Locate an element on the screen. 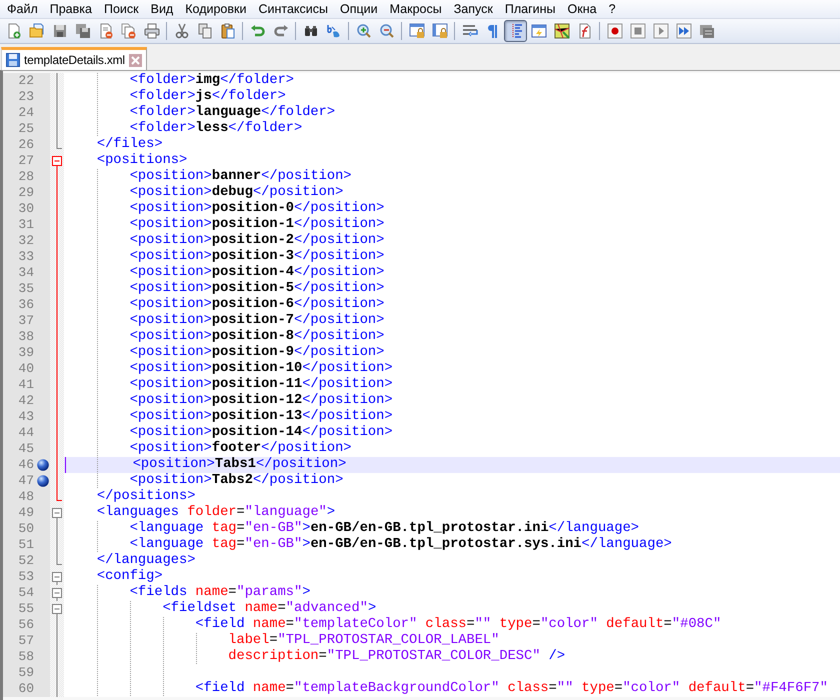 This screenshot has width=840, height=700. code-line: <position>position-1</position> is located at coordinates (256, 225).